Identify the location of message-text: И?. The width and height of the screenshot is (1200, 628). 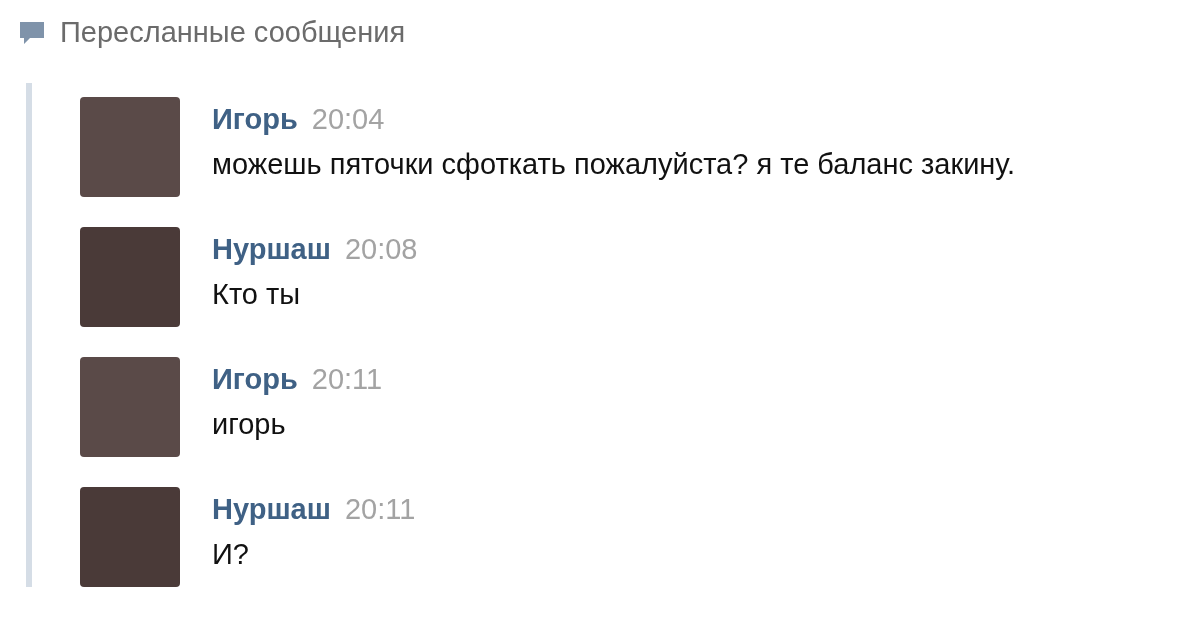
(231, 554).